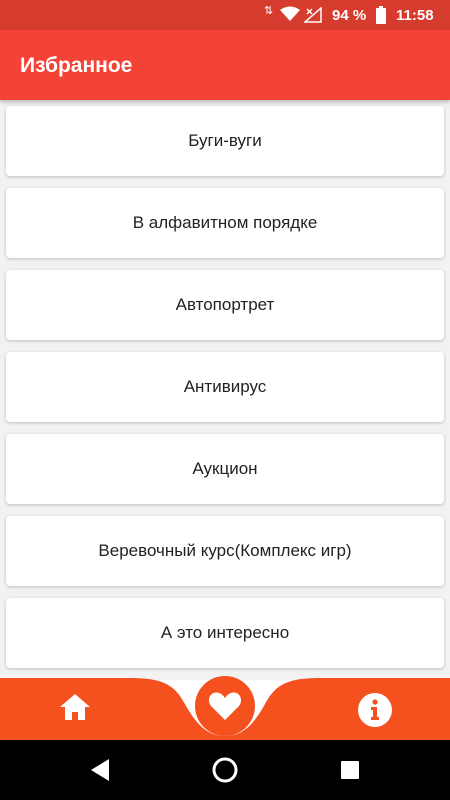  Describe the element at coordinates (313, 15) in the screenshot. I see `signal-icon` at that location.